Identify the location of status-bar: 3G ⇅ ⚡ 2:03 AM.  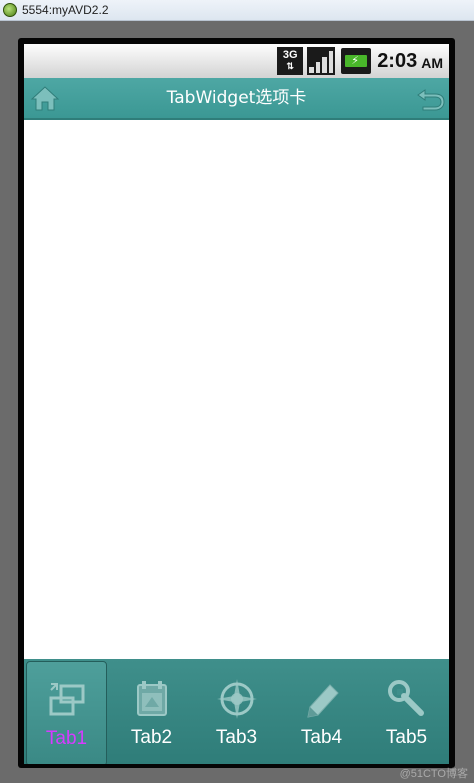
(236, 61).